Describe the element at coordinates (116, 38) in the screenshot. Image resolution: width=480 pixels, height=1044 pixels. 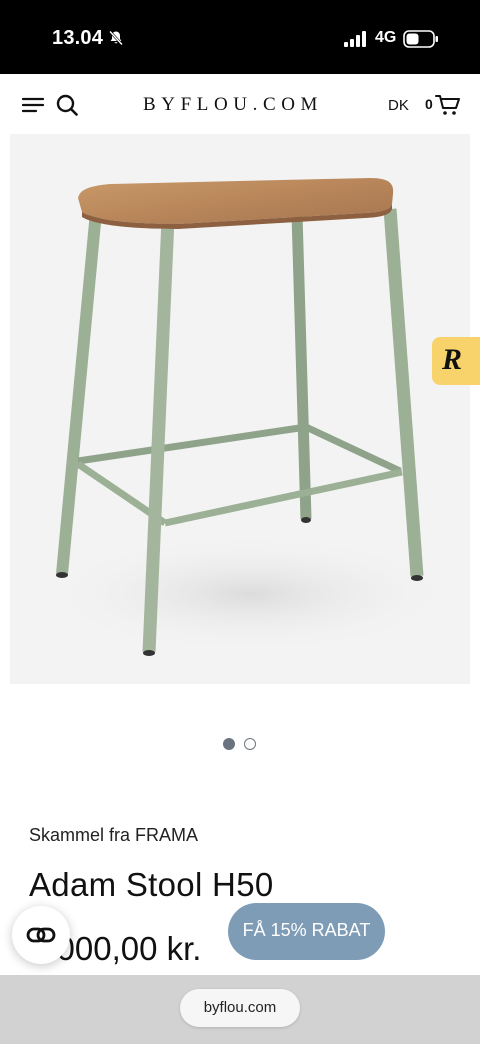
I see `bell-slash-icon` at that location.